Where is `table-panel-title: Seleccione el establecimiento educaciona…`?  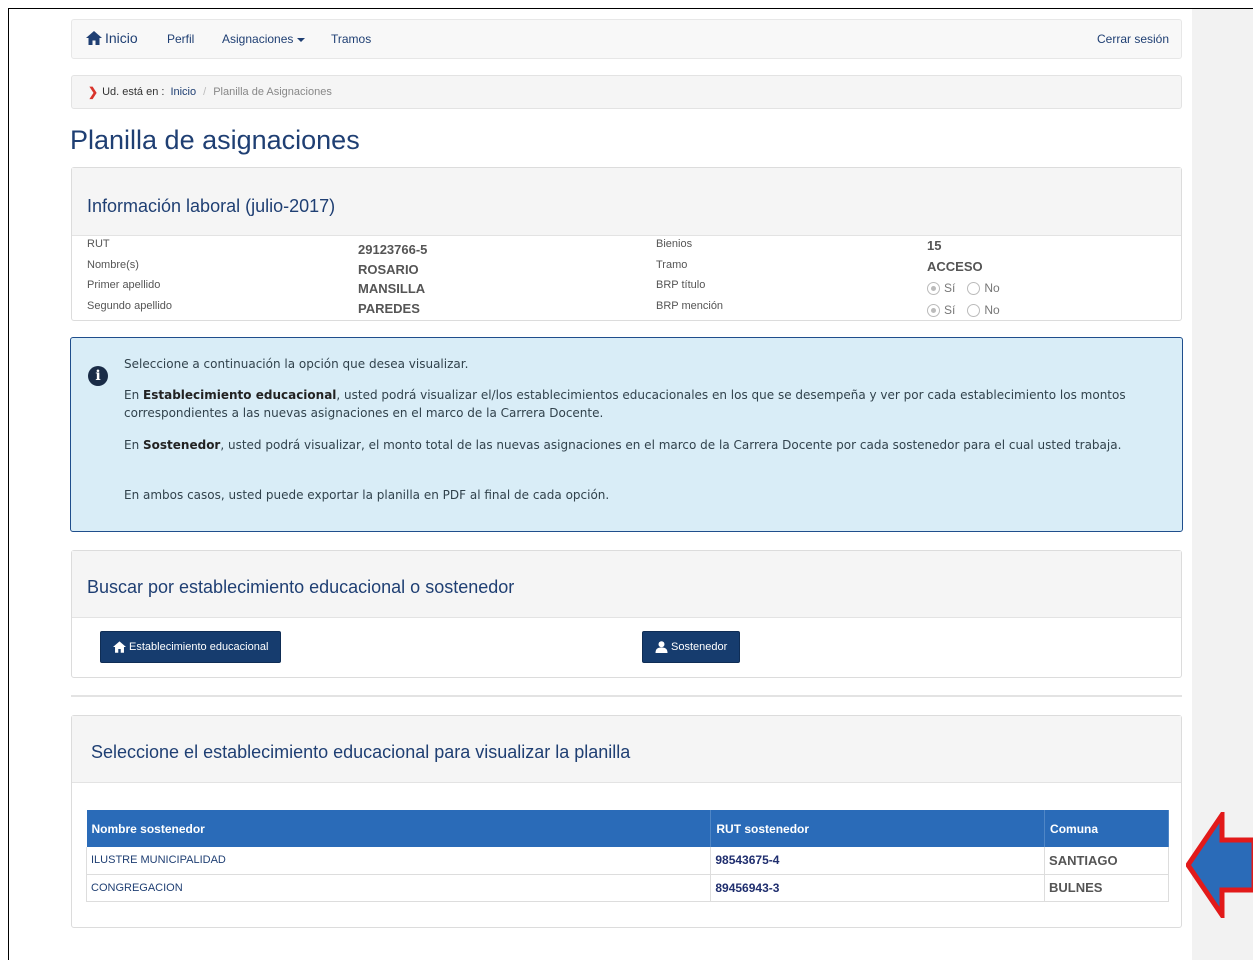 table-panel-title: Seleccione el establecimiento educaciona… is located at coordinates (361, 752).